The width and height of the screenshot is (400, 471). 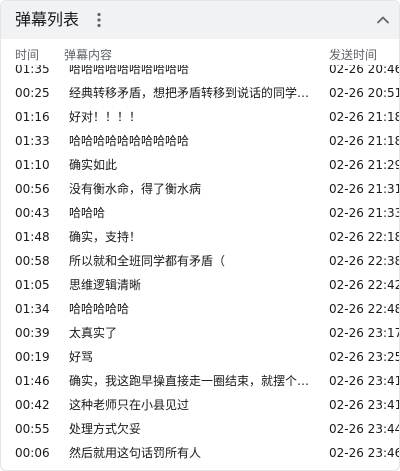 What do you see at coordinates (32, 333) in the screenshot?
I see `danmaku-time: 00:39` at bounding box center [32, 333].